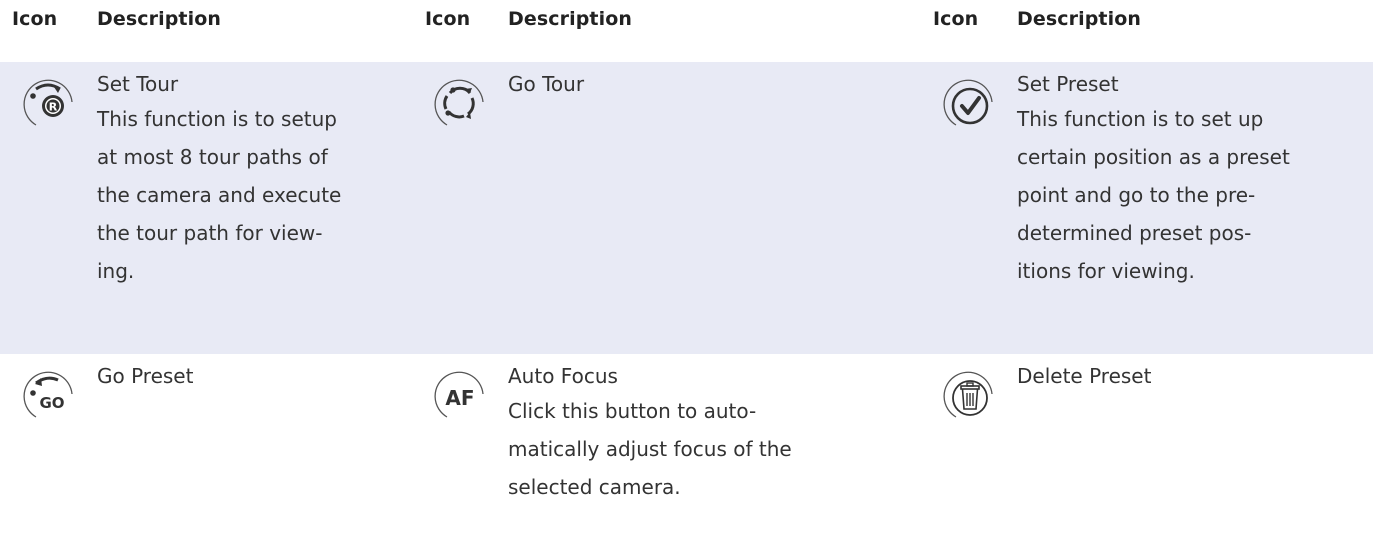 The width and height of the screenshot is (1373, 546). Describe the element at coordinates (570, 19) in the screenshot. I see `header-description-2: Description` at that location.